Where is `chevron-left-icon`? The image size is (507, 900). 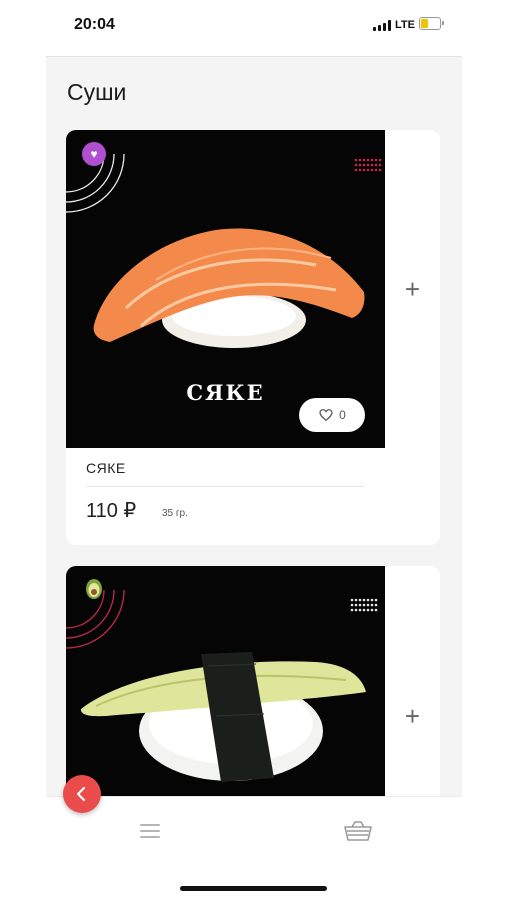
chevron-left-icon is located at coordinates (81, 794).